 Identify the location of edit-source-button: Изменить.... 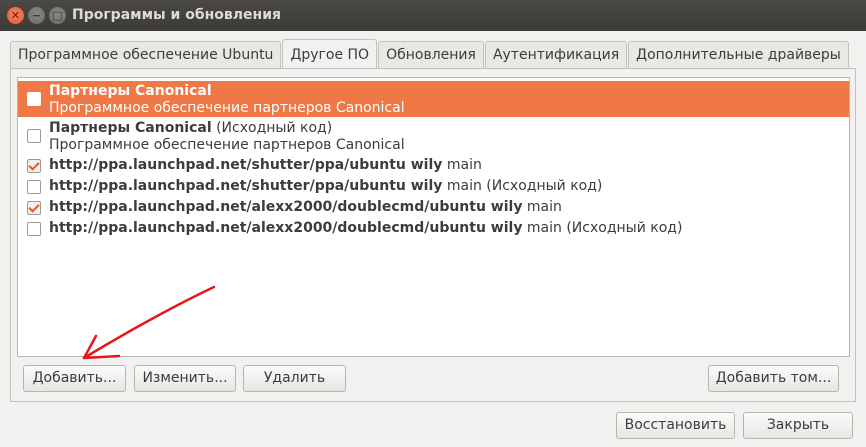
(185, 378).